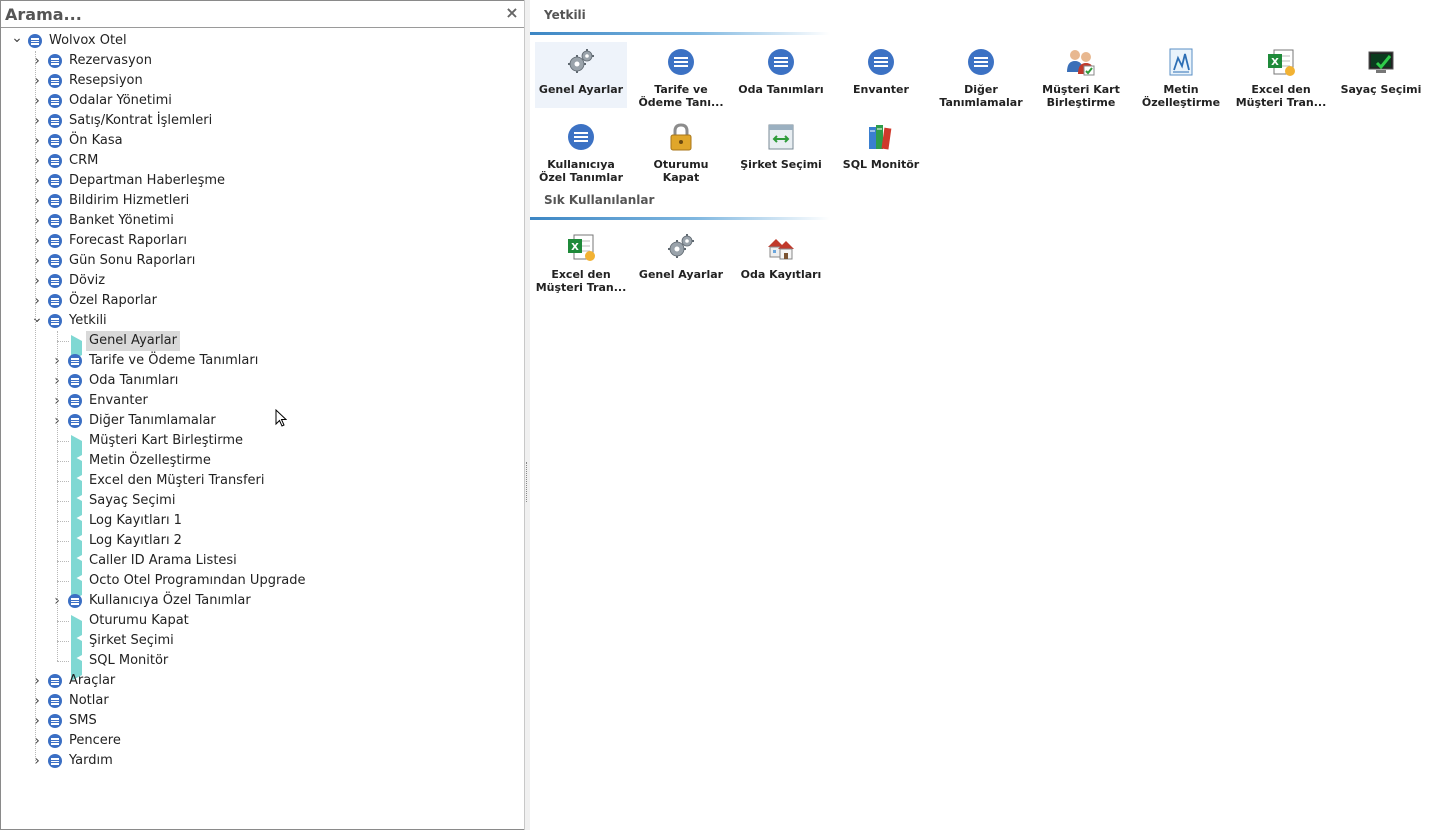 The width and height of the screenshot is (1436, 830). Describe the element at coordinates (261, 446) in the screenshot. I see `tree-item: Müşteri Kart Birleştirme` at that location.